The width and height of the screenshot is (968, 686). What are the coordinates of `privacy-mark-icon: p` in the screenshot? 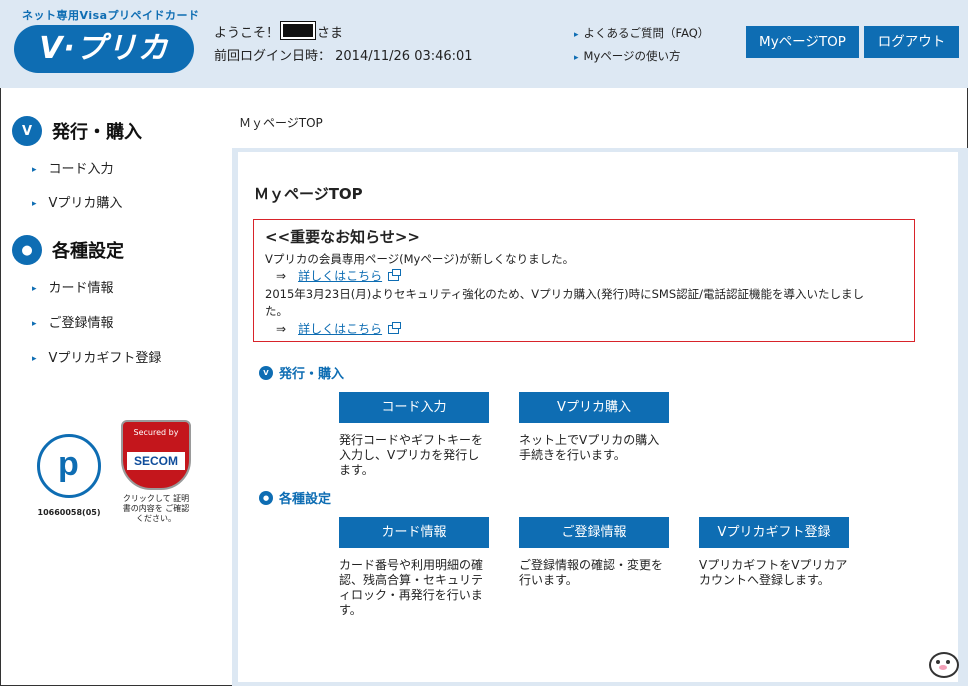 It's located at (69, 466).